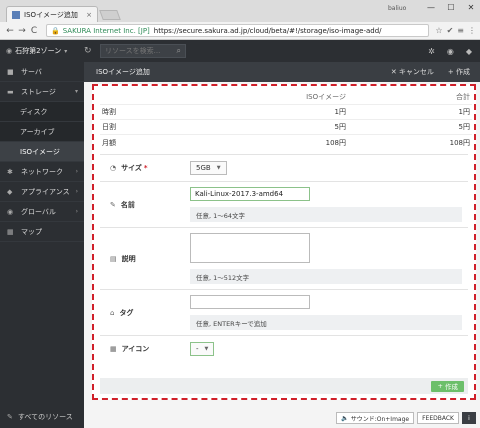 Image resolution: width=480 pixels, height=428 pixels. Describe the element at coordinates (42, 172) in the screenshot. I see `sidebar-item-network: ✱ ネットワーク ›` at that location.